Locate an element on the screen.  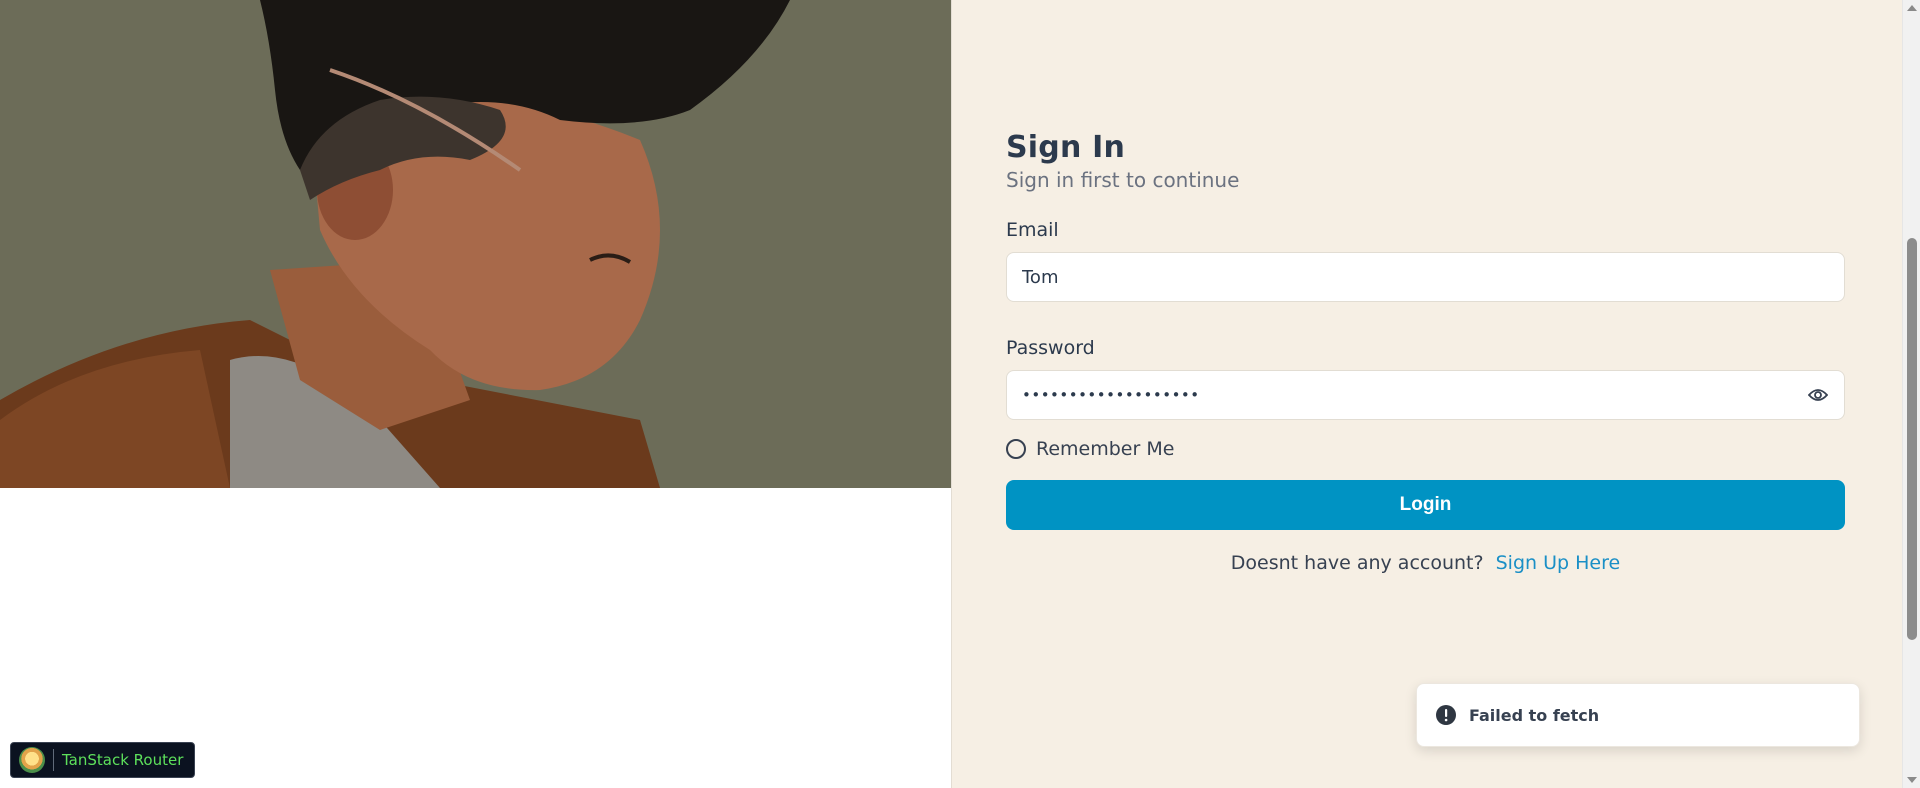
email-field: Tom is located at coordinates (1425, 277).